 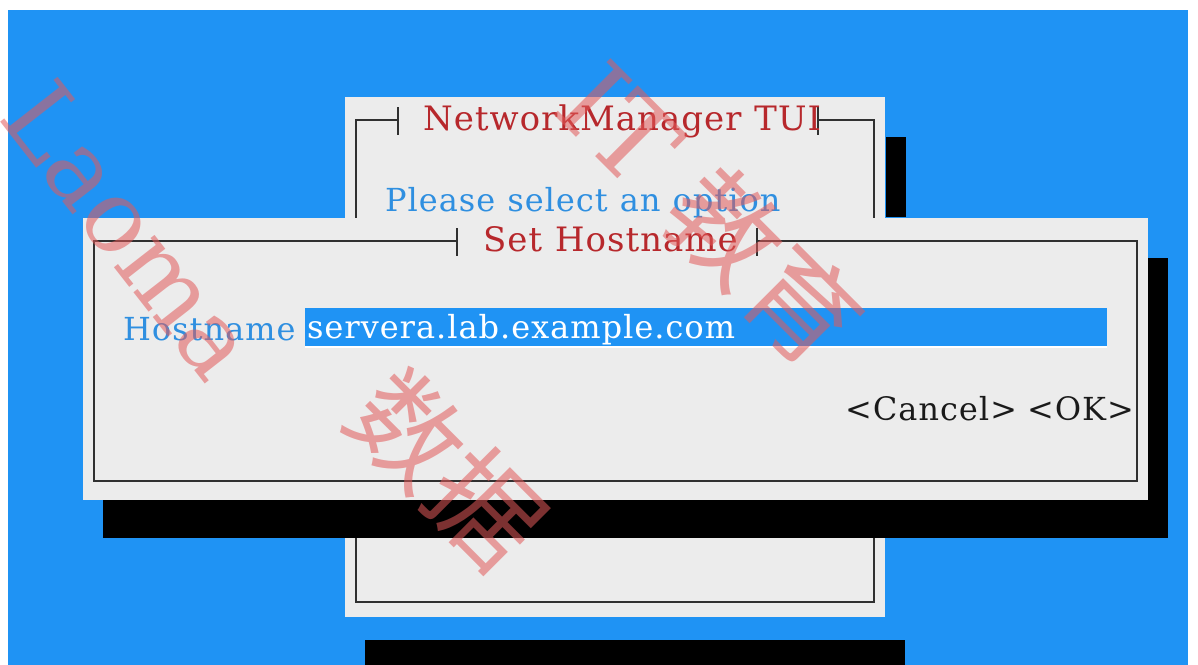 I want to click on hostname-dialog-shadow-right, so click(x=1158, y=398).